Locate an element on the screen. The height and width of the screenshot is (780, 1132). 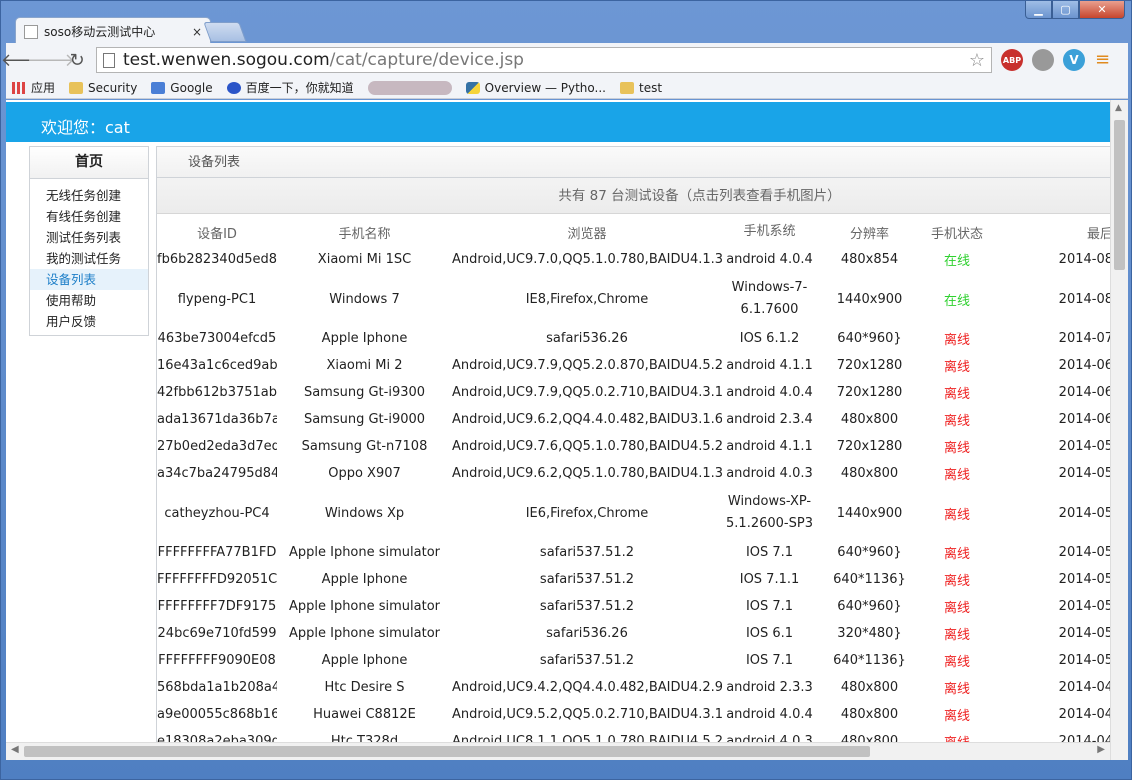
v-extension-icon: V is located at coordinates (1074, 60).